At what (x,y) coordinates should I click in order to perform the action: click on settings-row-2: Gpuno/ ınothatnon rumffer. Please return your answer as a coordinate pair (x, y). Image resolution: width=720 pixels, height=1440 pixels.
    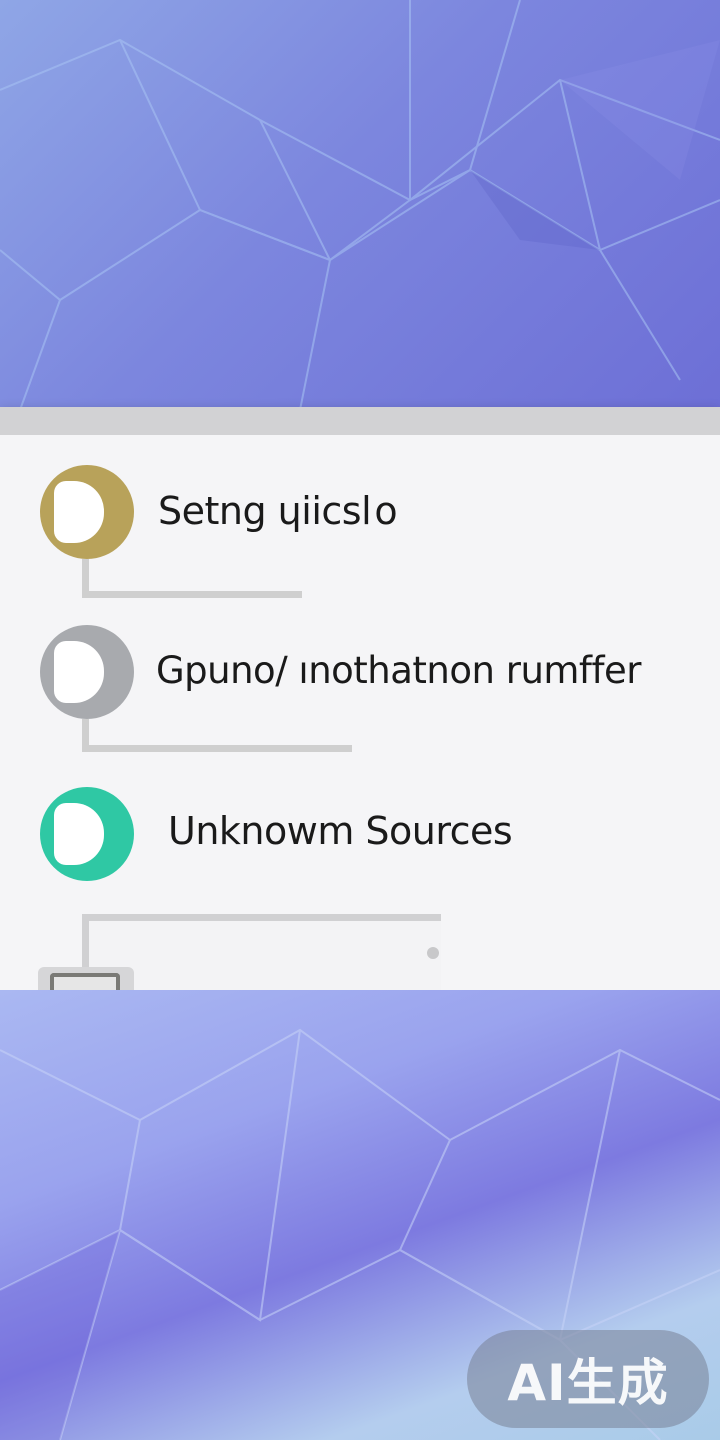
    Looking at the image, I should click on (360, 674).